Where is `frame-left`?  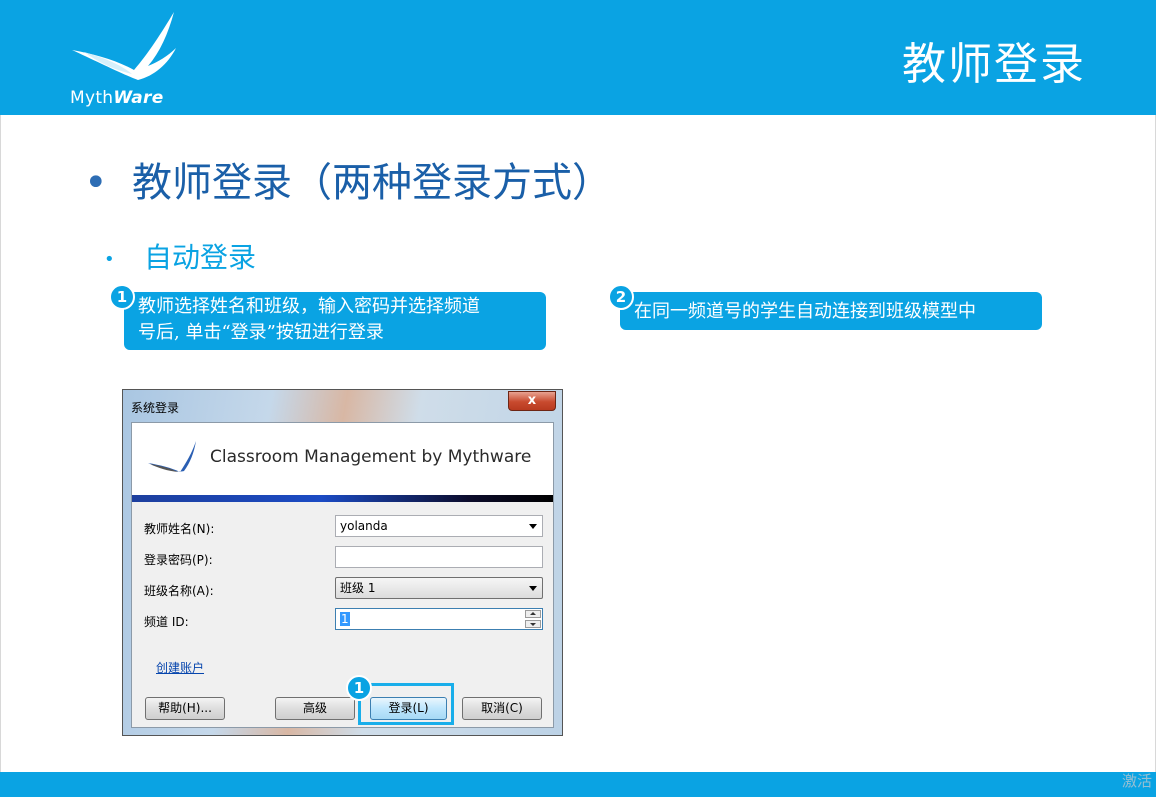
frame-left is located at coordinates (0, 443).